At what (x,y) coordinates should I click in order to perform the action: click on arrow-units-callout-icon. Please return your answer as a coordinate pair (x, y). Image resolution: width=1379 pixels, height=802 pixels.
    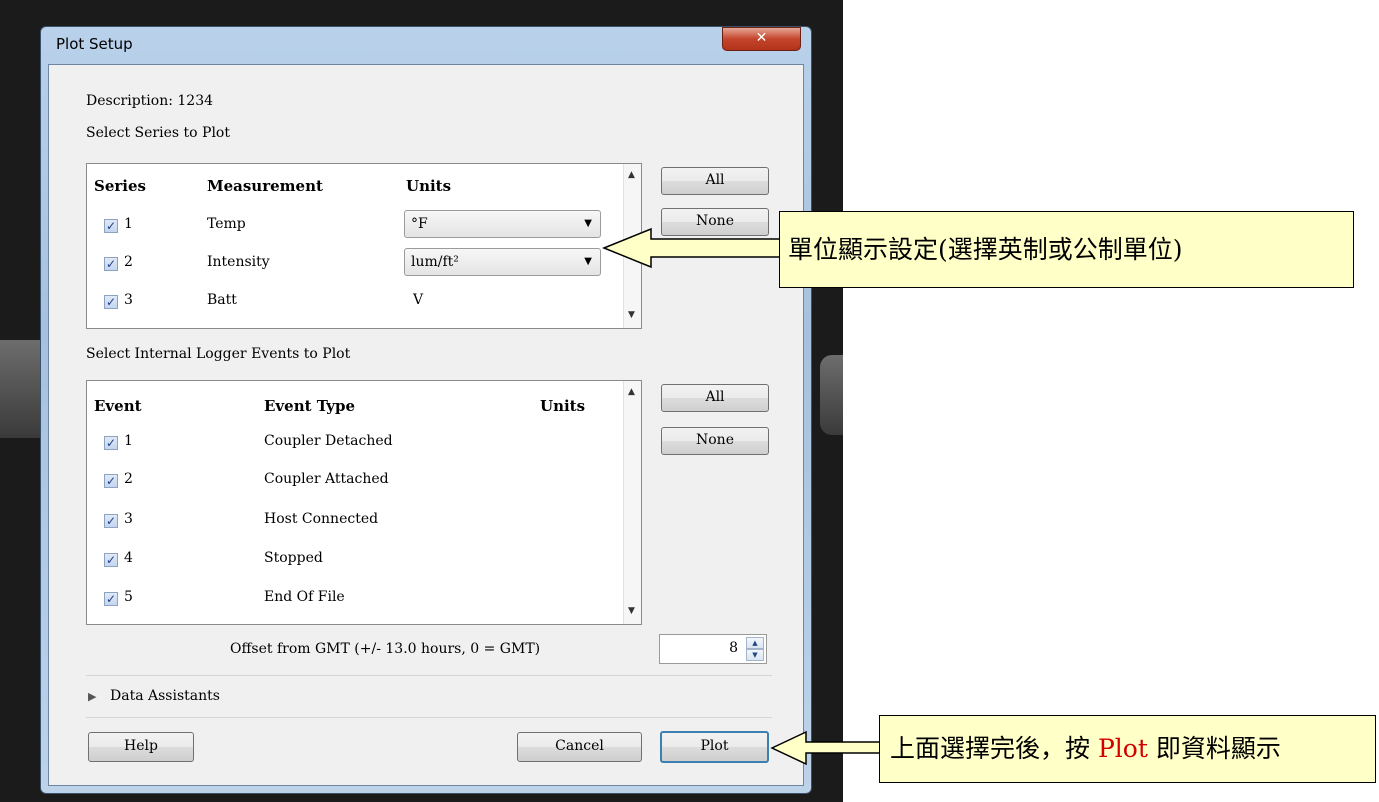
    Looking at the image, I should click on (691, 248).